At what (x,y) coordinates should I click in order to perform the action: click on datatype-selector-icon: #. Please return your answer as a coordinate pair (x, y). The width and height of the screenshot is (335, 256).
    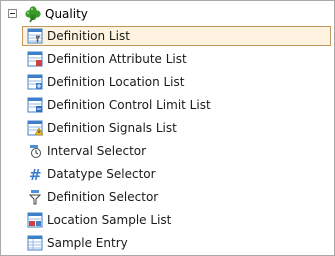
    Looking at the image, I should click on (34, 174).